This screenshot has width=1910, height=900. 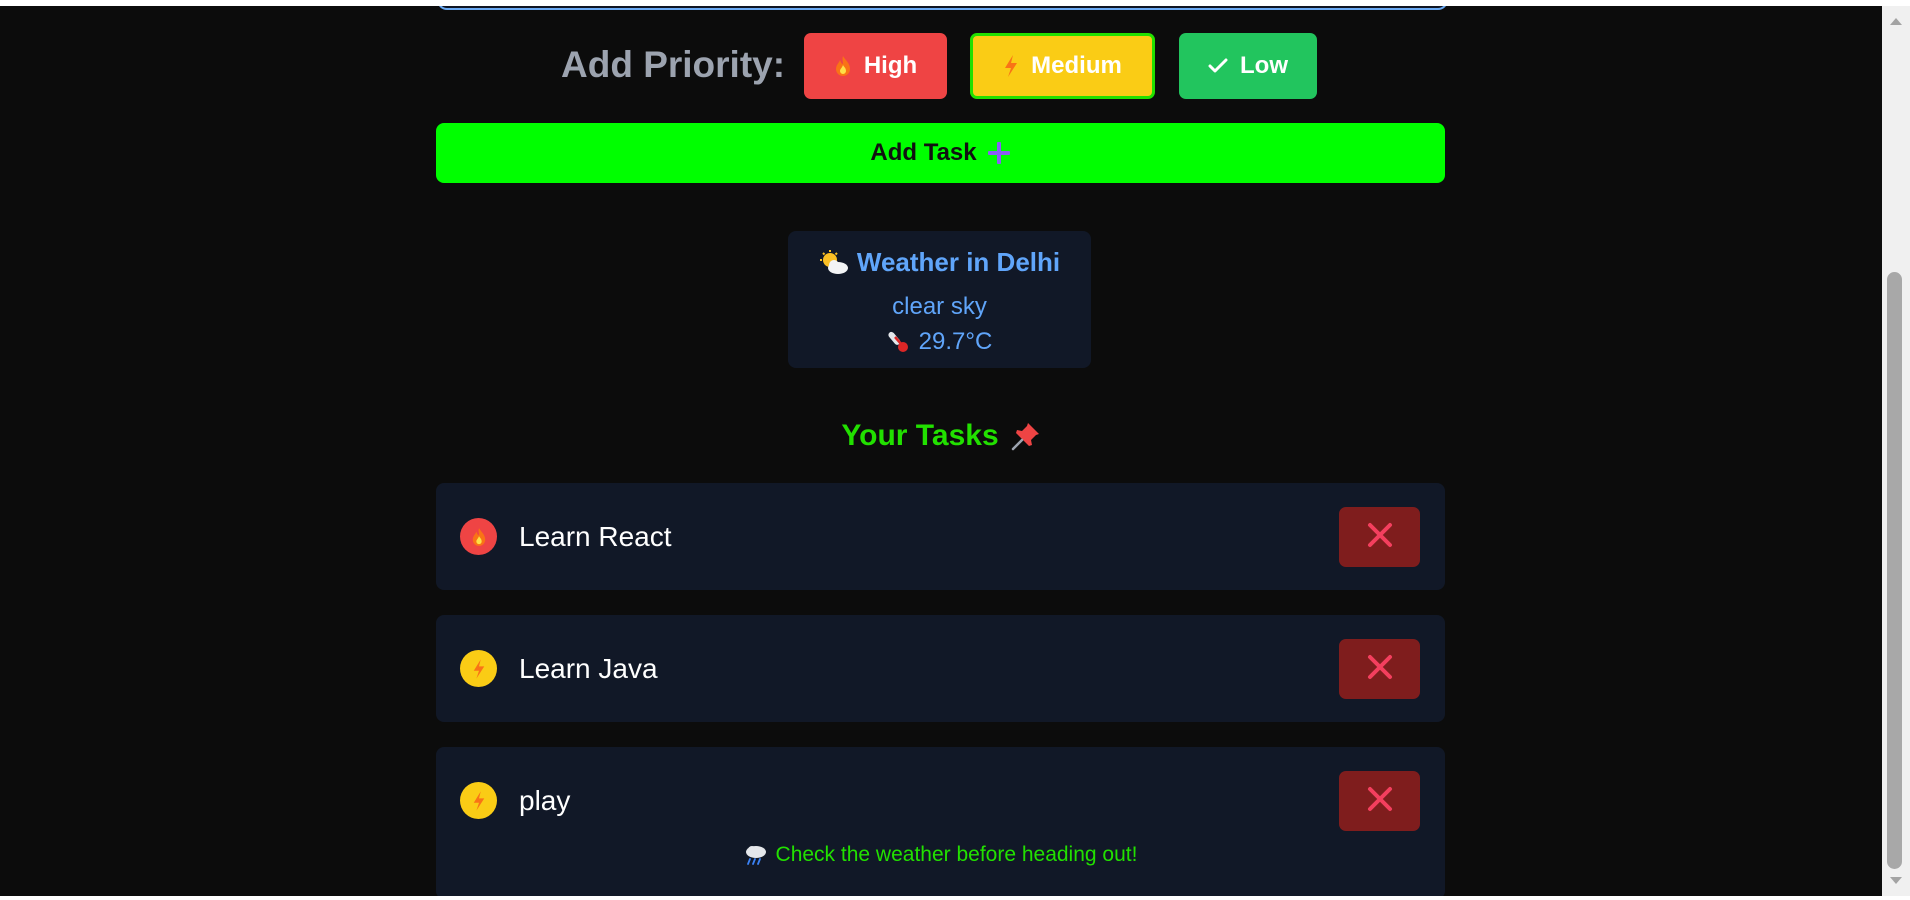 What do you see at coordinates (588, 668) in the screenshot?
I see `task-name: Learn Java` at bounding box center [588, 668].